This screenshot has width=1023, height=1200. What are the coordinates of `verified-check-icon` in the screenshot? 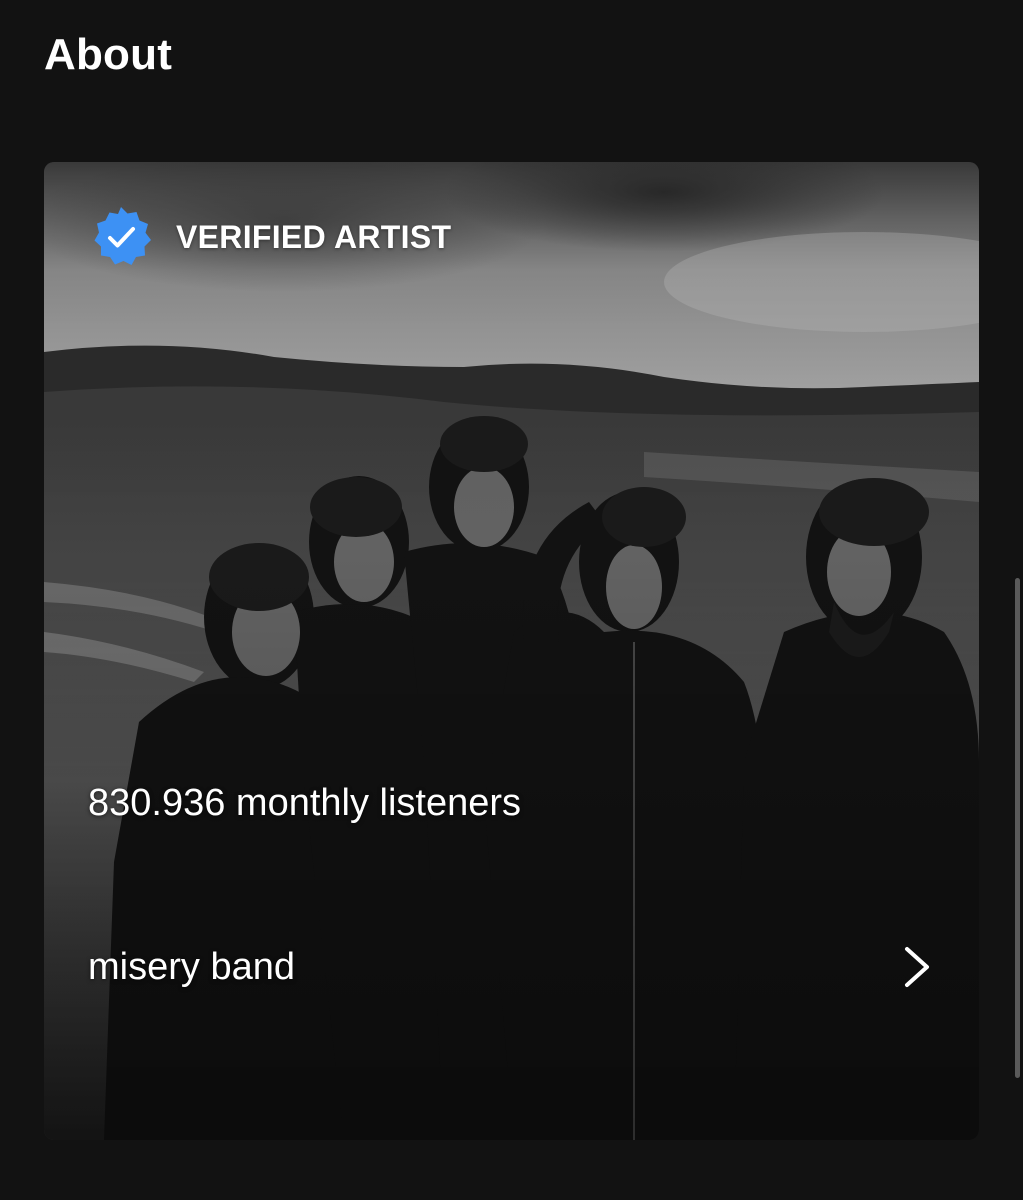 It's located at (122, 236).